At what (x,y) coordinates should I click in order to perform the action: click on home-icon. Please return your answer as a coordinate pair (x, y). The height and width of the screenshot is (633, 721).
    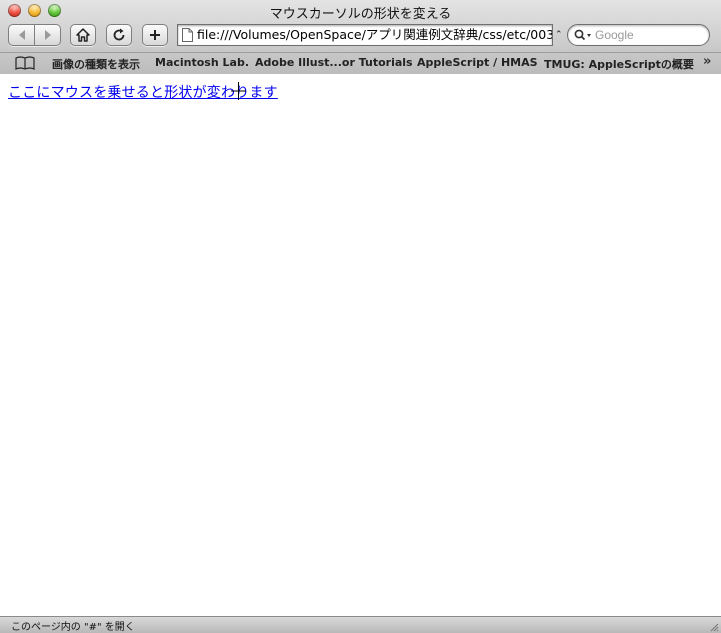
    Looking at the image, I should click on (83, 35).